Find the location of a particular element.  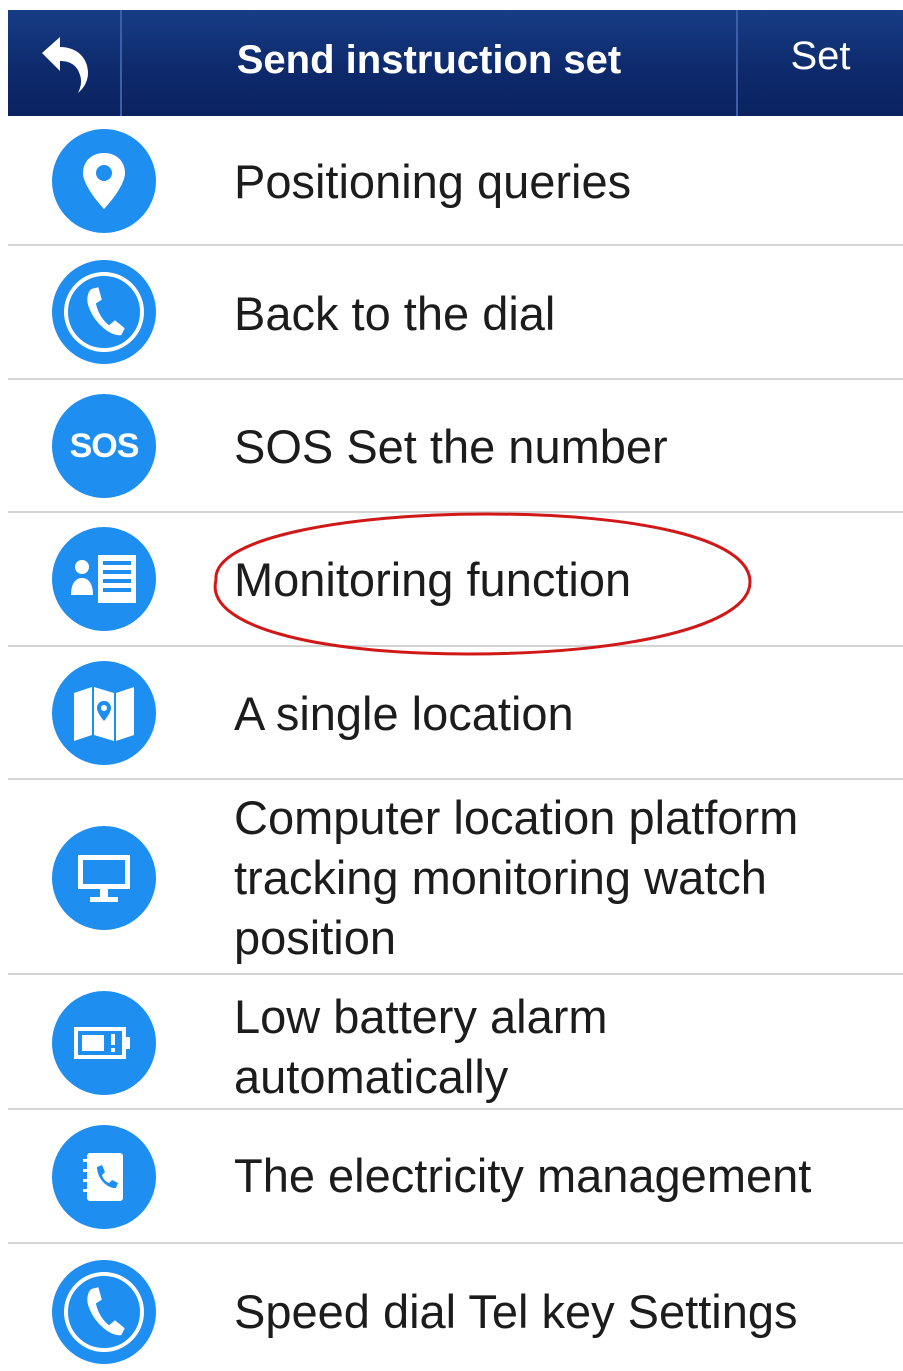

list-item-electricity-management: The electricity management is located at coordinates (455, 1177).